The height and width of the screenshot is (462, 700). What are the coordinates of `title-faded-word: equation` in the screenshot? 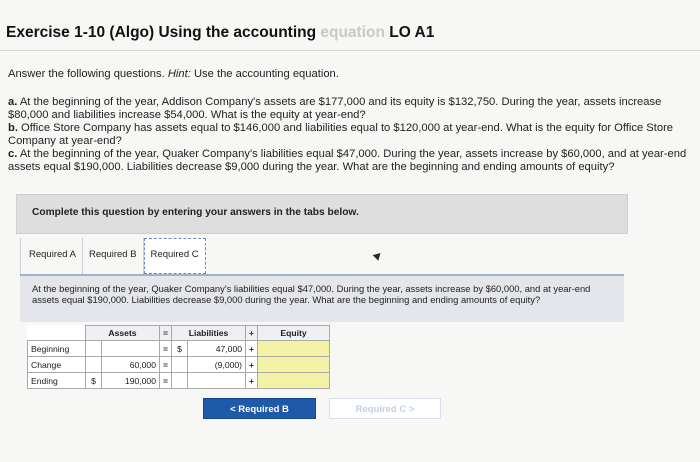 It's located at (352, 32).